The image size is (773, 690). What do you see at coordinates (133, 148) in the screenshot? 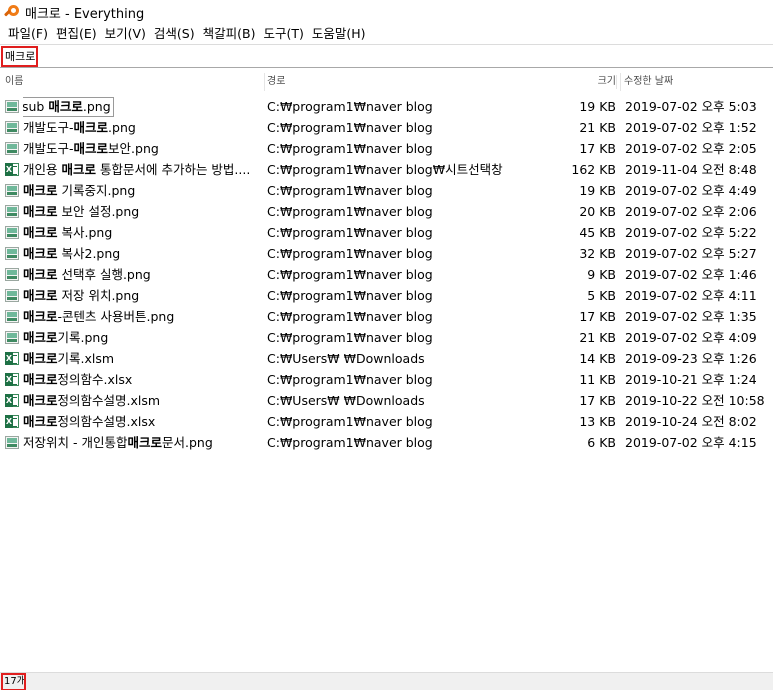
I see `file-name-suffix: 보안.png` at bounding box center [133, 148].